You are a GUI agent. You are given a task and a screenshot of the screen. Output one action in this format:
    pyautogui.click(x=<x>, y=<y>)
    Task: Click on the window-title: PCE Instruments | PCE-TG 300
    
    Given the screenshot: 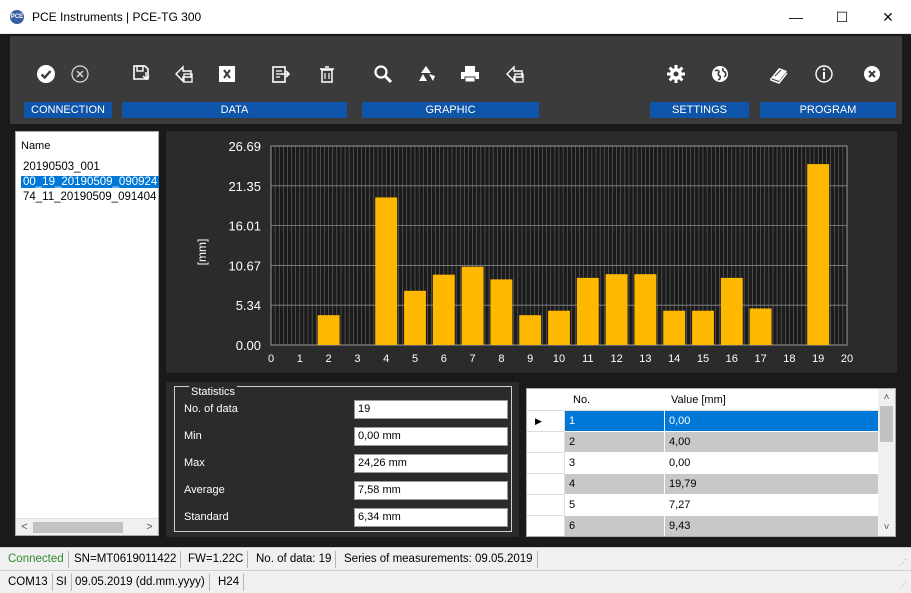 What is the action you would take?
    pyautogui.click(x=117, y=17)
    